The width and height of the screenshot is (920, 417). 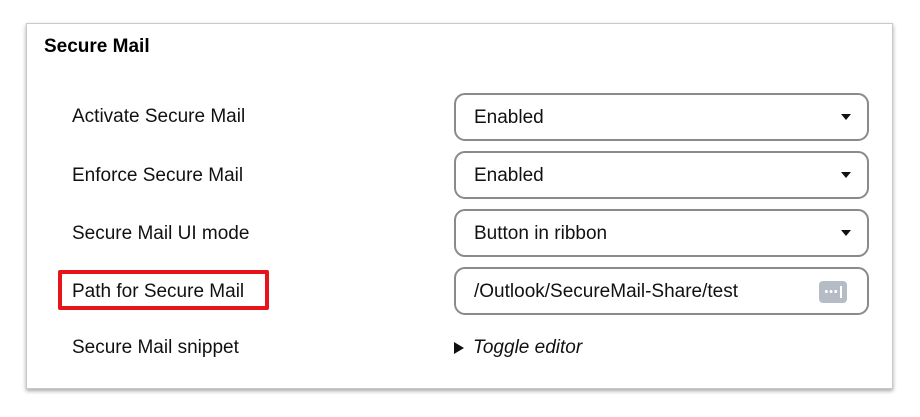 I want to click on secure-mail-ui-mode-label: Secure Mail UI mode, so click(x=161, y=233).